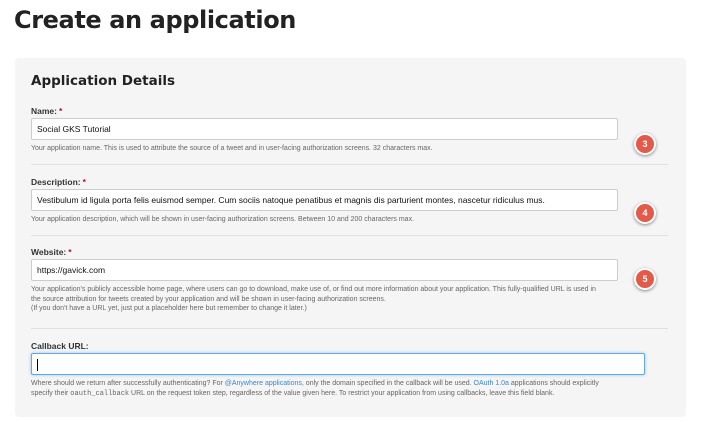 The height and width of the screenshot is (422, 702). Describe the element at coordinates (155, 20) in the screenshot. I see `page-title: Create an application` at that location.